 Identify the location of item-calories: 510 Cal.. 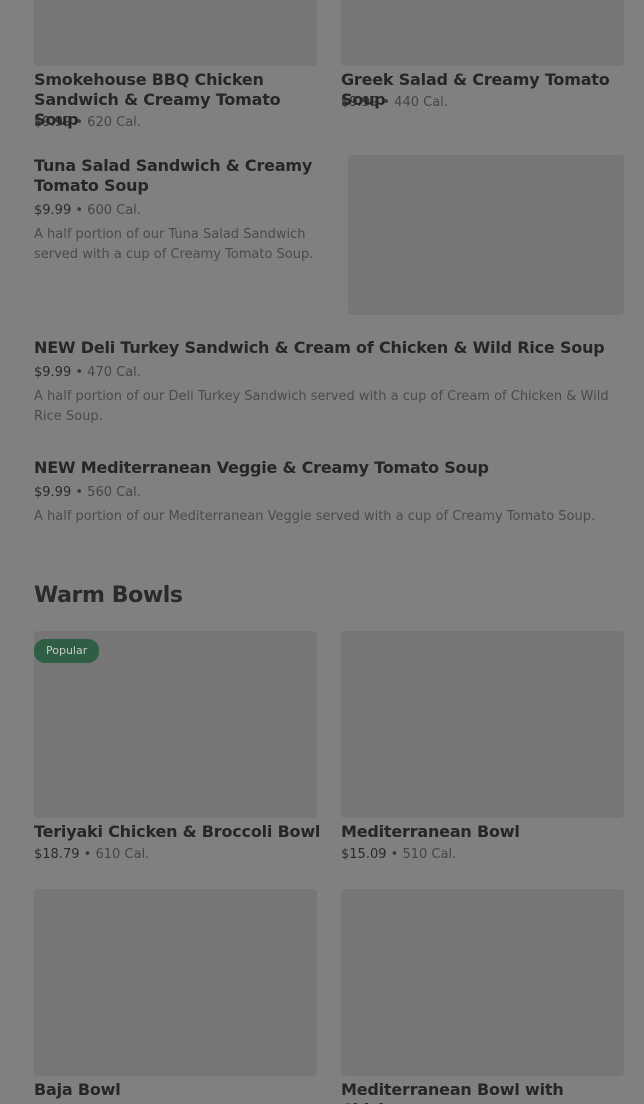
(429, 854).